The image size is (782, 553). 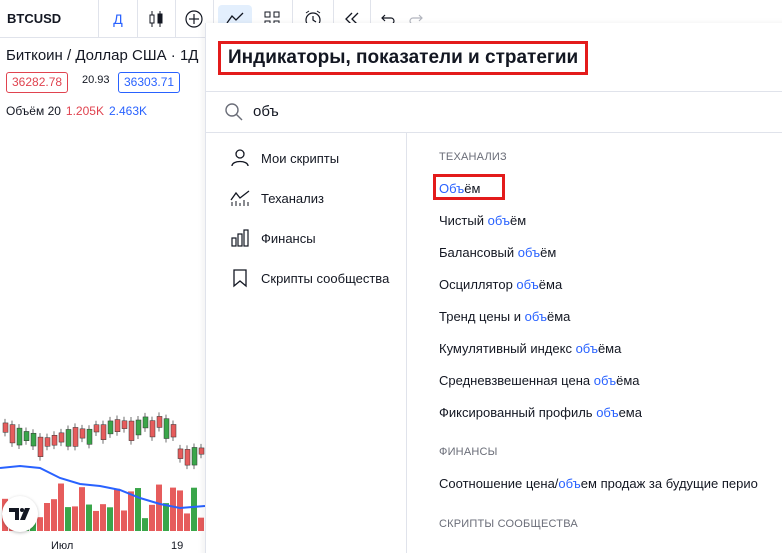 What do you see at coordinates (669, 483) in the screenshot?
I see `result-text: ем продаж за будущие перио` at bounding box center [669, 483].